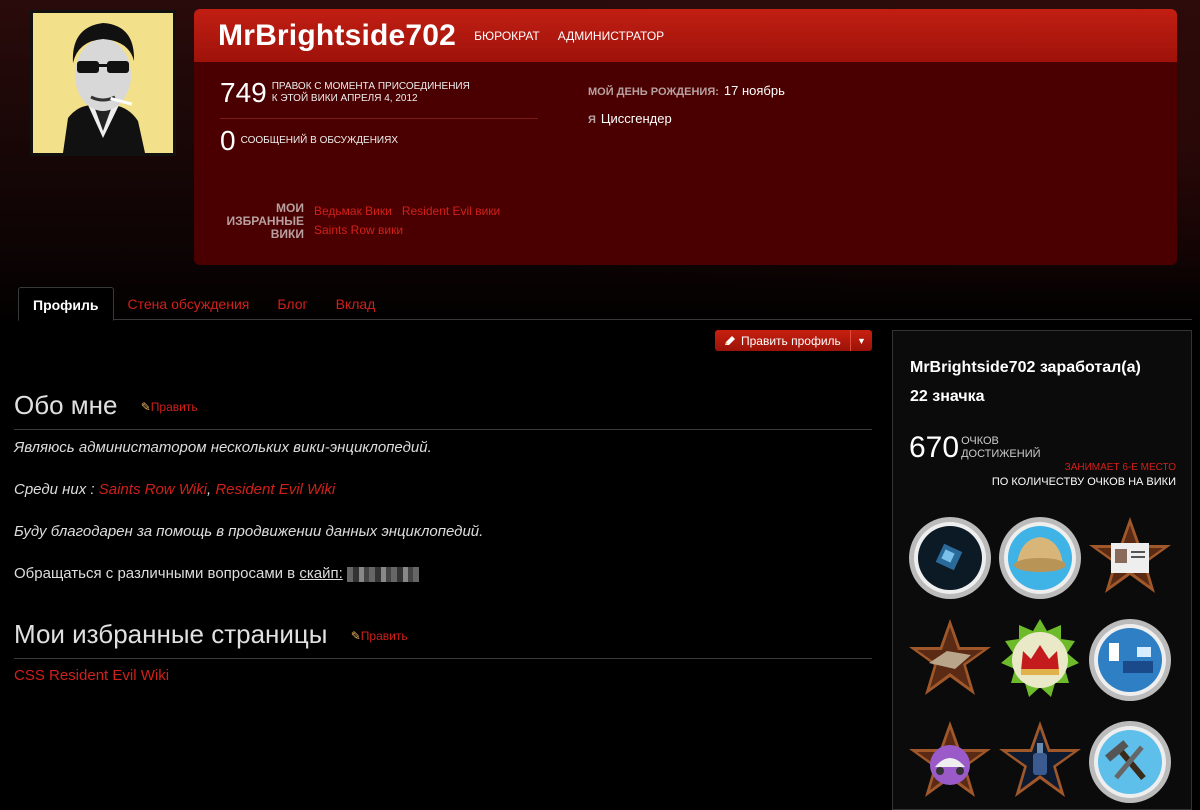 The height and width of the screenshot is (810, 1200). I want to click on wagon-badge, so click(950, 762).